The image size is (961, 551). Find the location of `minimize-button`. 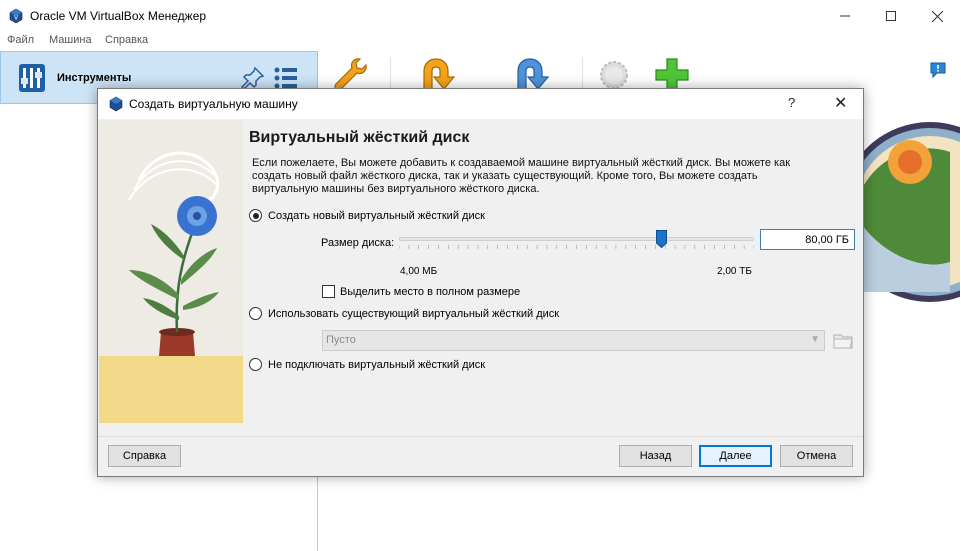

minimize-button is located at coordinates (845, 16).